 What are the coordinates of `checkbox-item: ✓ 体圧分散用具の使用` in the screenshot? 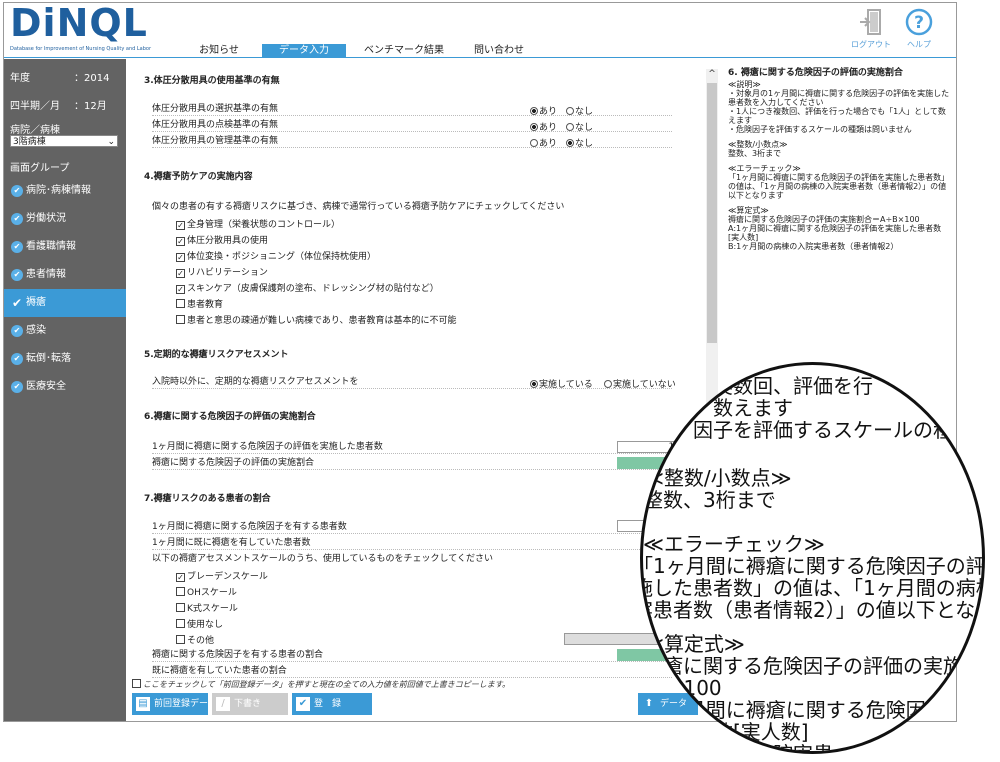 It's located at (222, 239).